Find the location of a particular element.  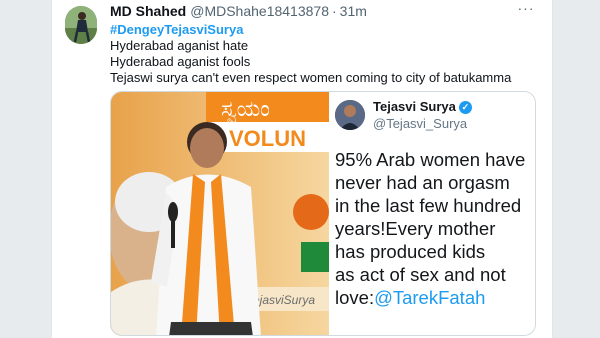

embedded-line: has produced kids is located at coordinates (410, 251).